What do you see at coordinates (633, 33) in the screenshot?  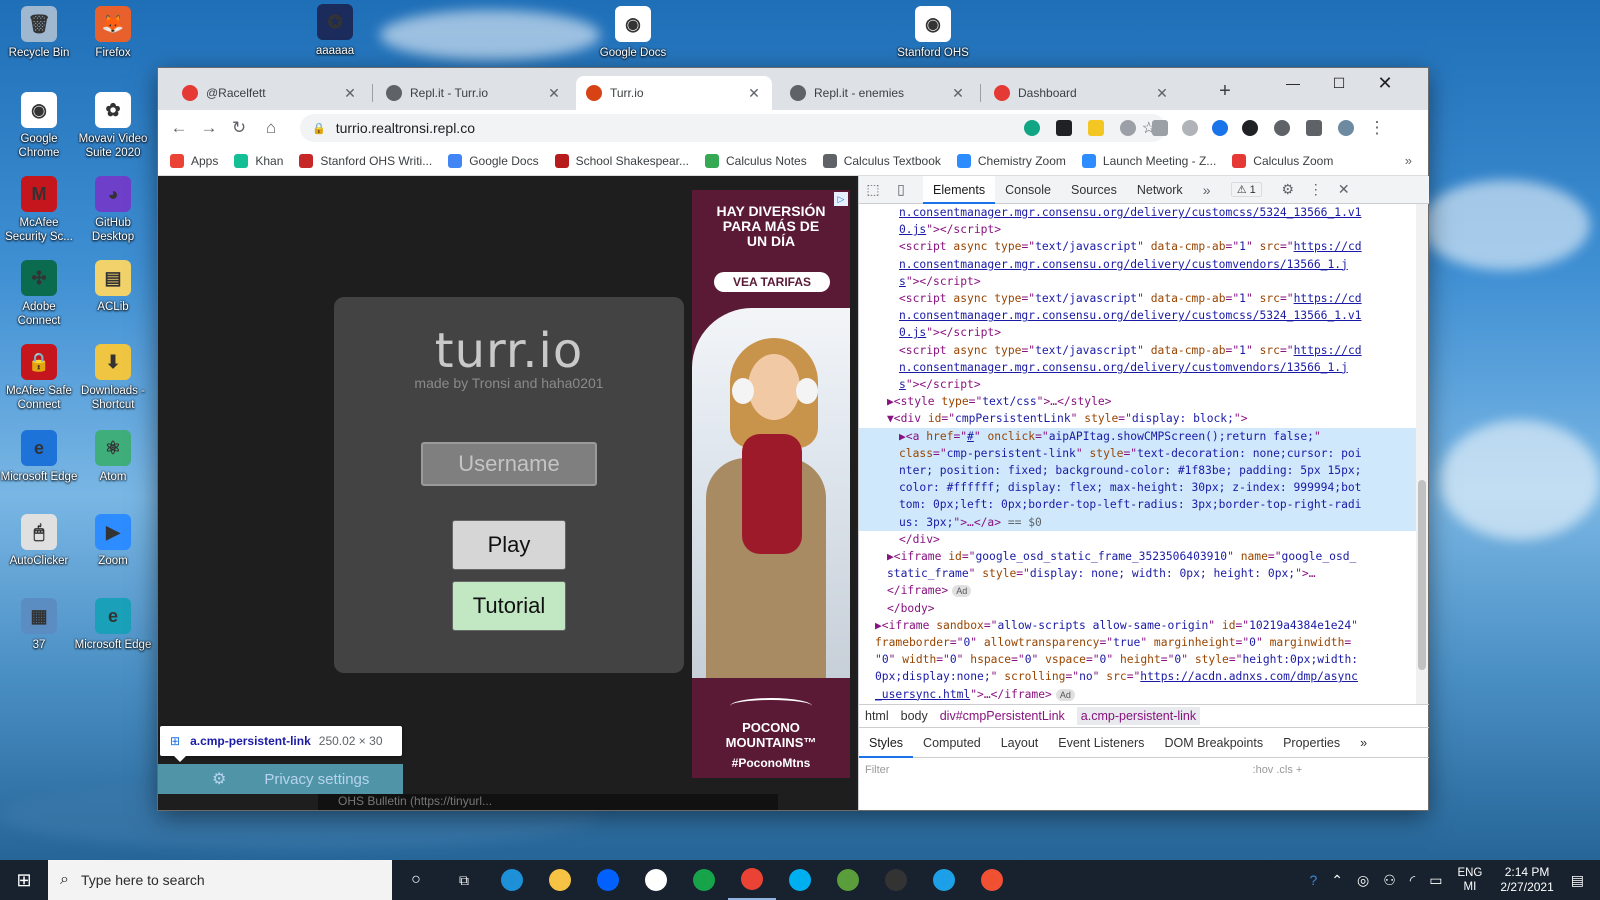 I see `desktop-icon: ◉ Google Docs` at bounding box center [633, 33].